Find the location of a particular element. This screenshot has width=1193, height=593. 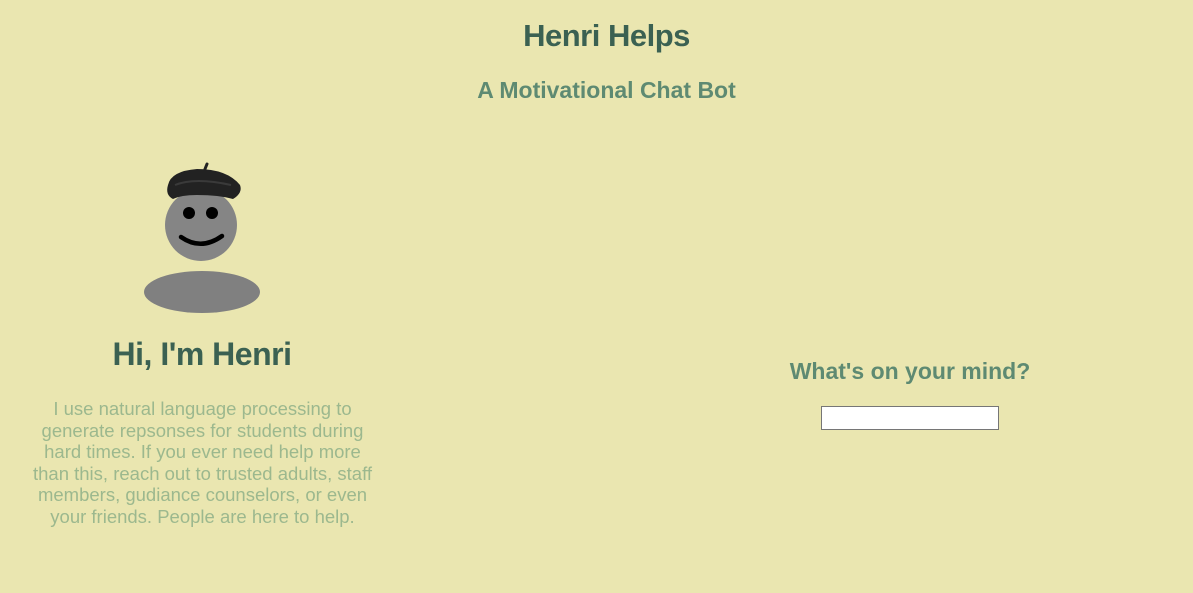

site-subtitle: A Motivational Chat Bot is located at coordinates (606, 90).